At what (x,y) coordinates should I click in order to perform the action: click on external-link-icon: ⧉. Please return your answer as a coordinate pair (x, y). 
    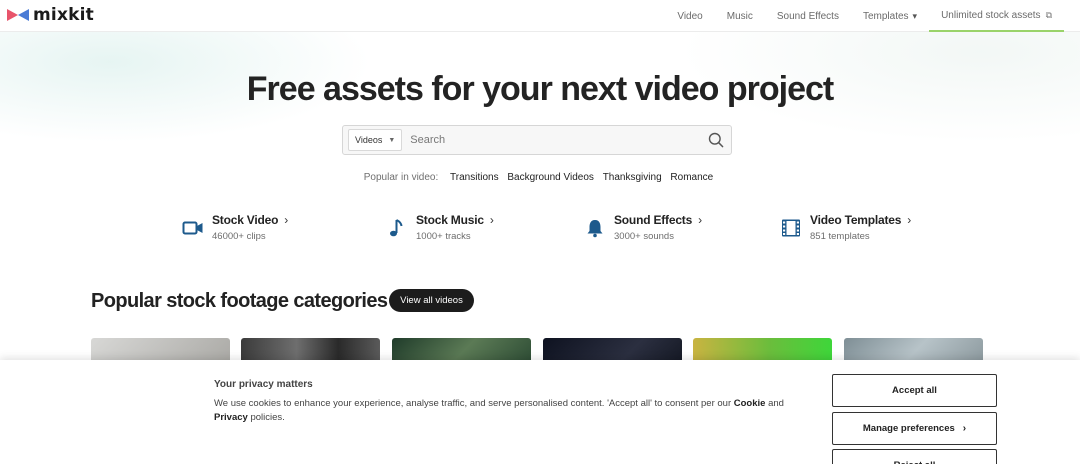
    Looking at the image, I should click on (1048, 14).